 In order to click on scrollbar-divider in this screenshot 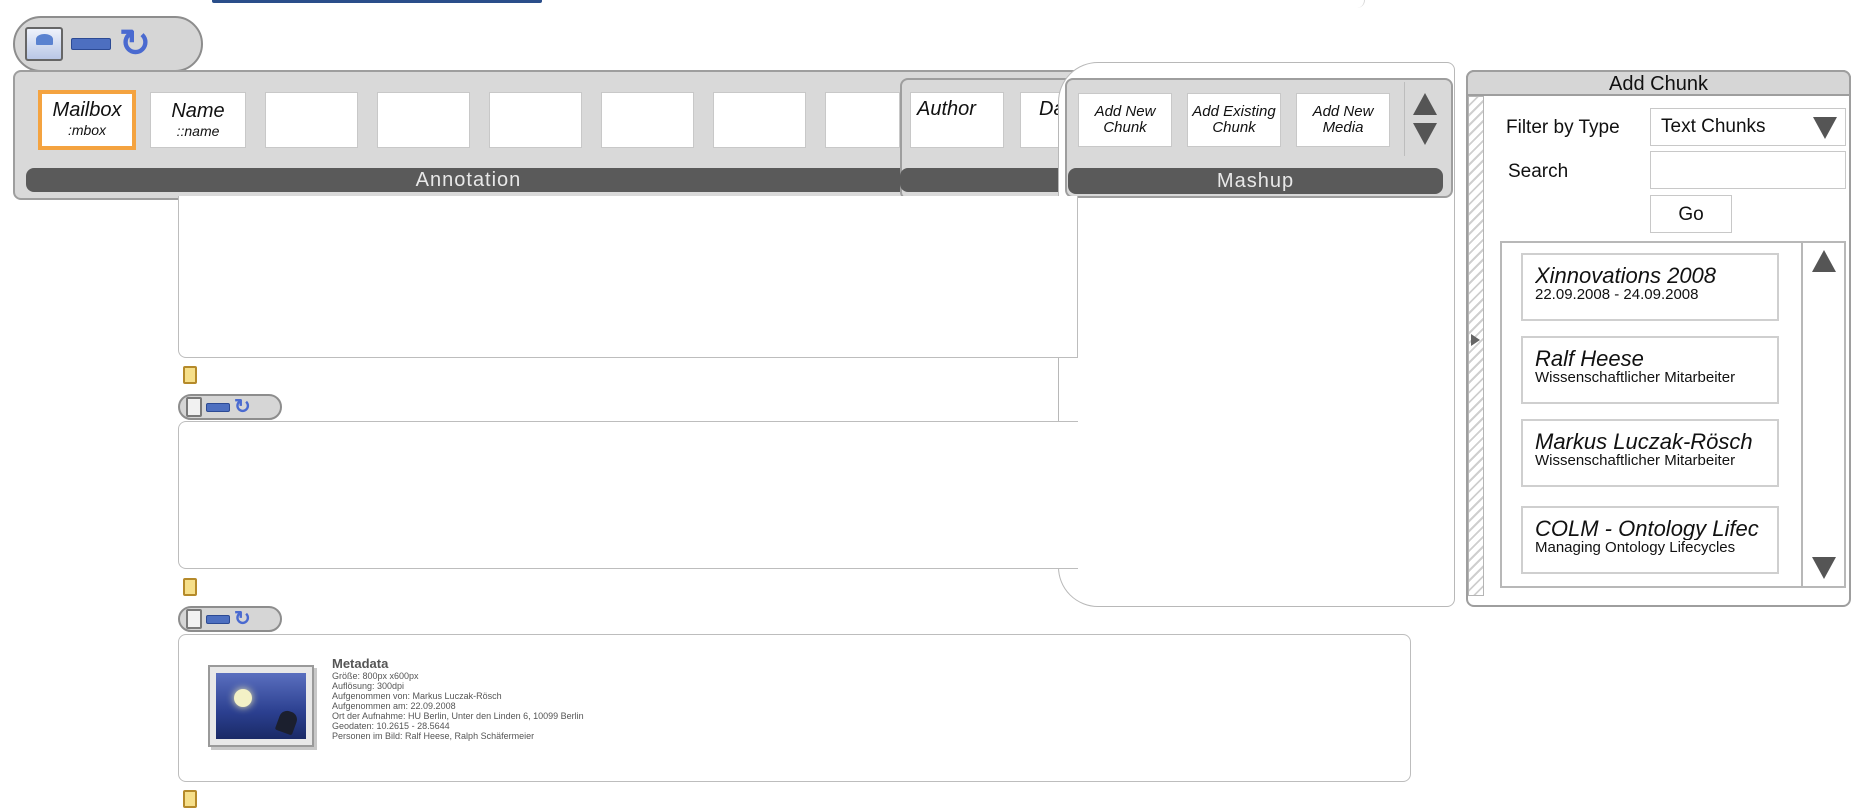, I will do `click(1802, 414)`.